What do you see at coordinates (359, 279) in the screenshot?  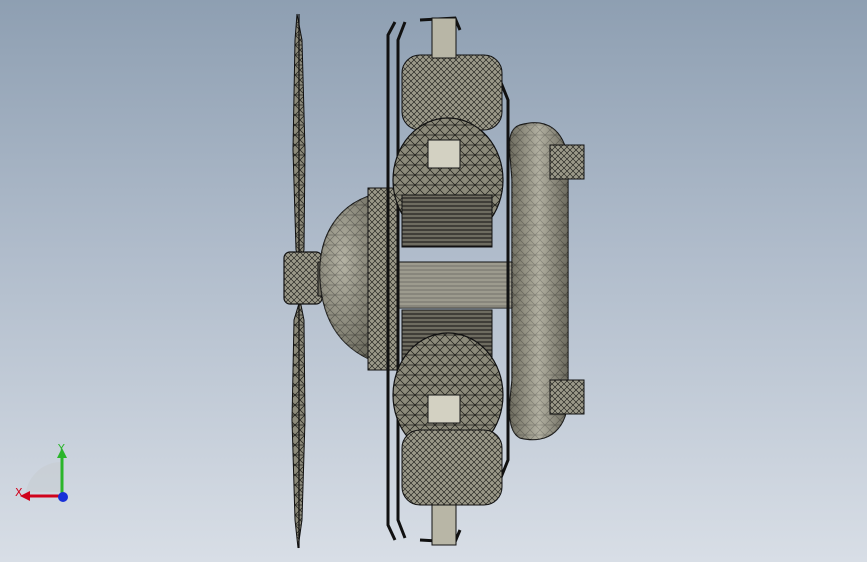 I see `crankcase-dome` at bounding box center [359, 279].